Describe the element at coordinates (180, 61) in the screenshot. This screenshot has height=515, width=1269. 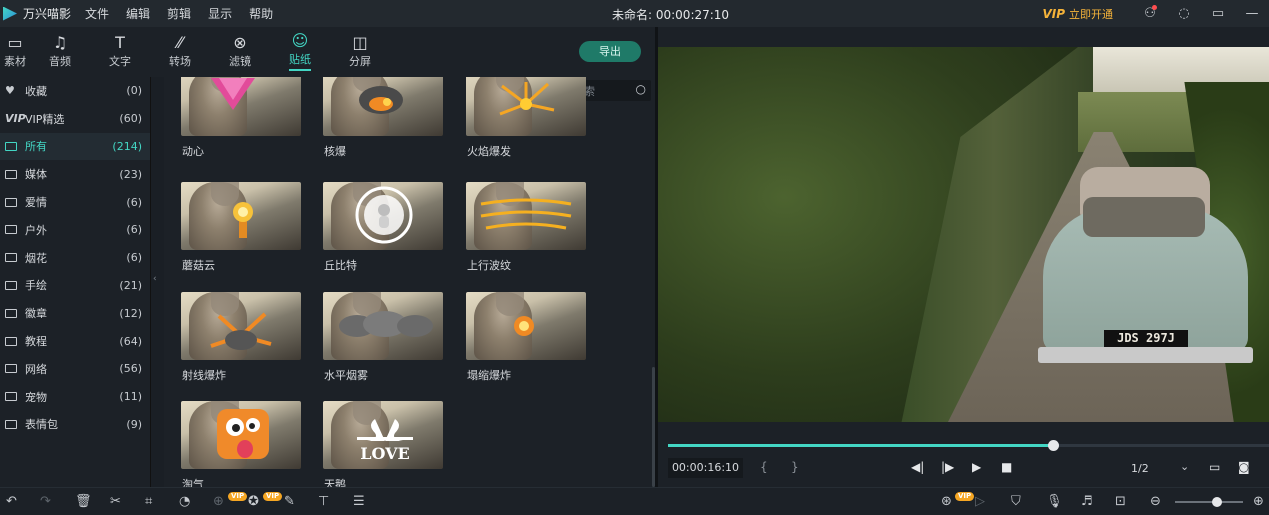
I see `tab-label: 转场` at that location.